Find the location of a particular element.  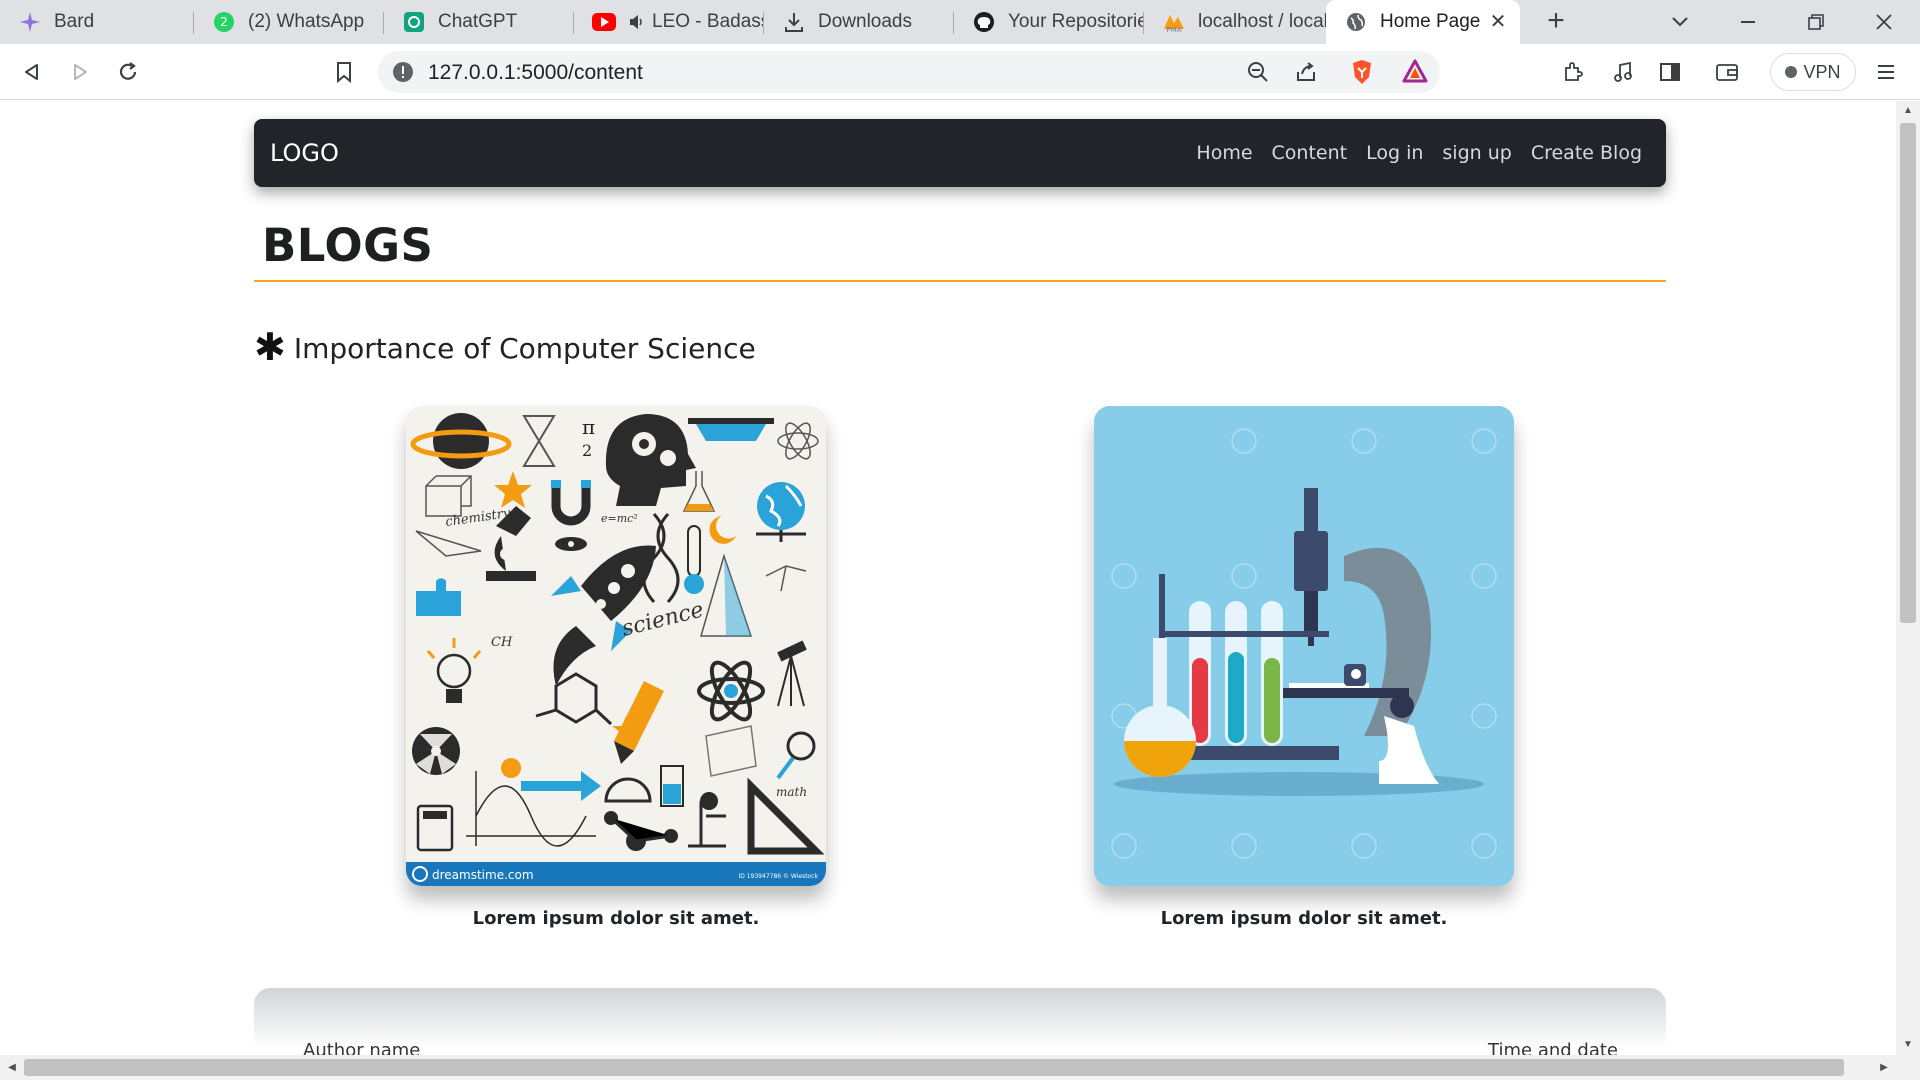

horizontal-scrollbar: ◀ ▶ is located at coordinates (960, 1067).